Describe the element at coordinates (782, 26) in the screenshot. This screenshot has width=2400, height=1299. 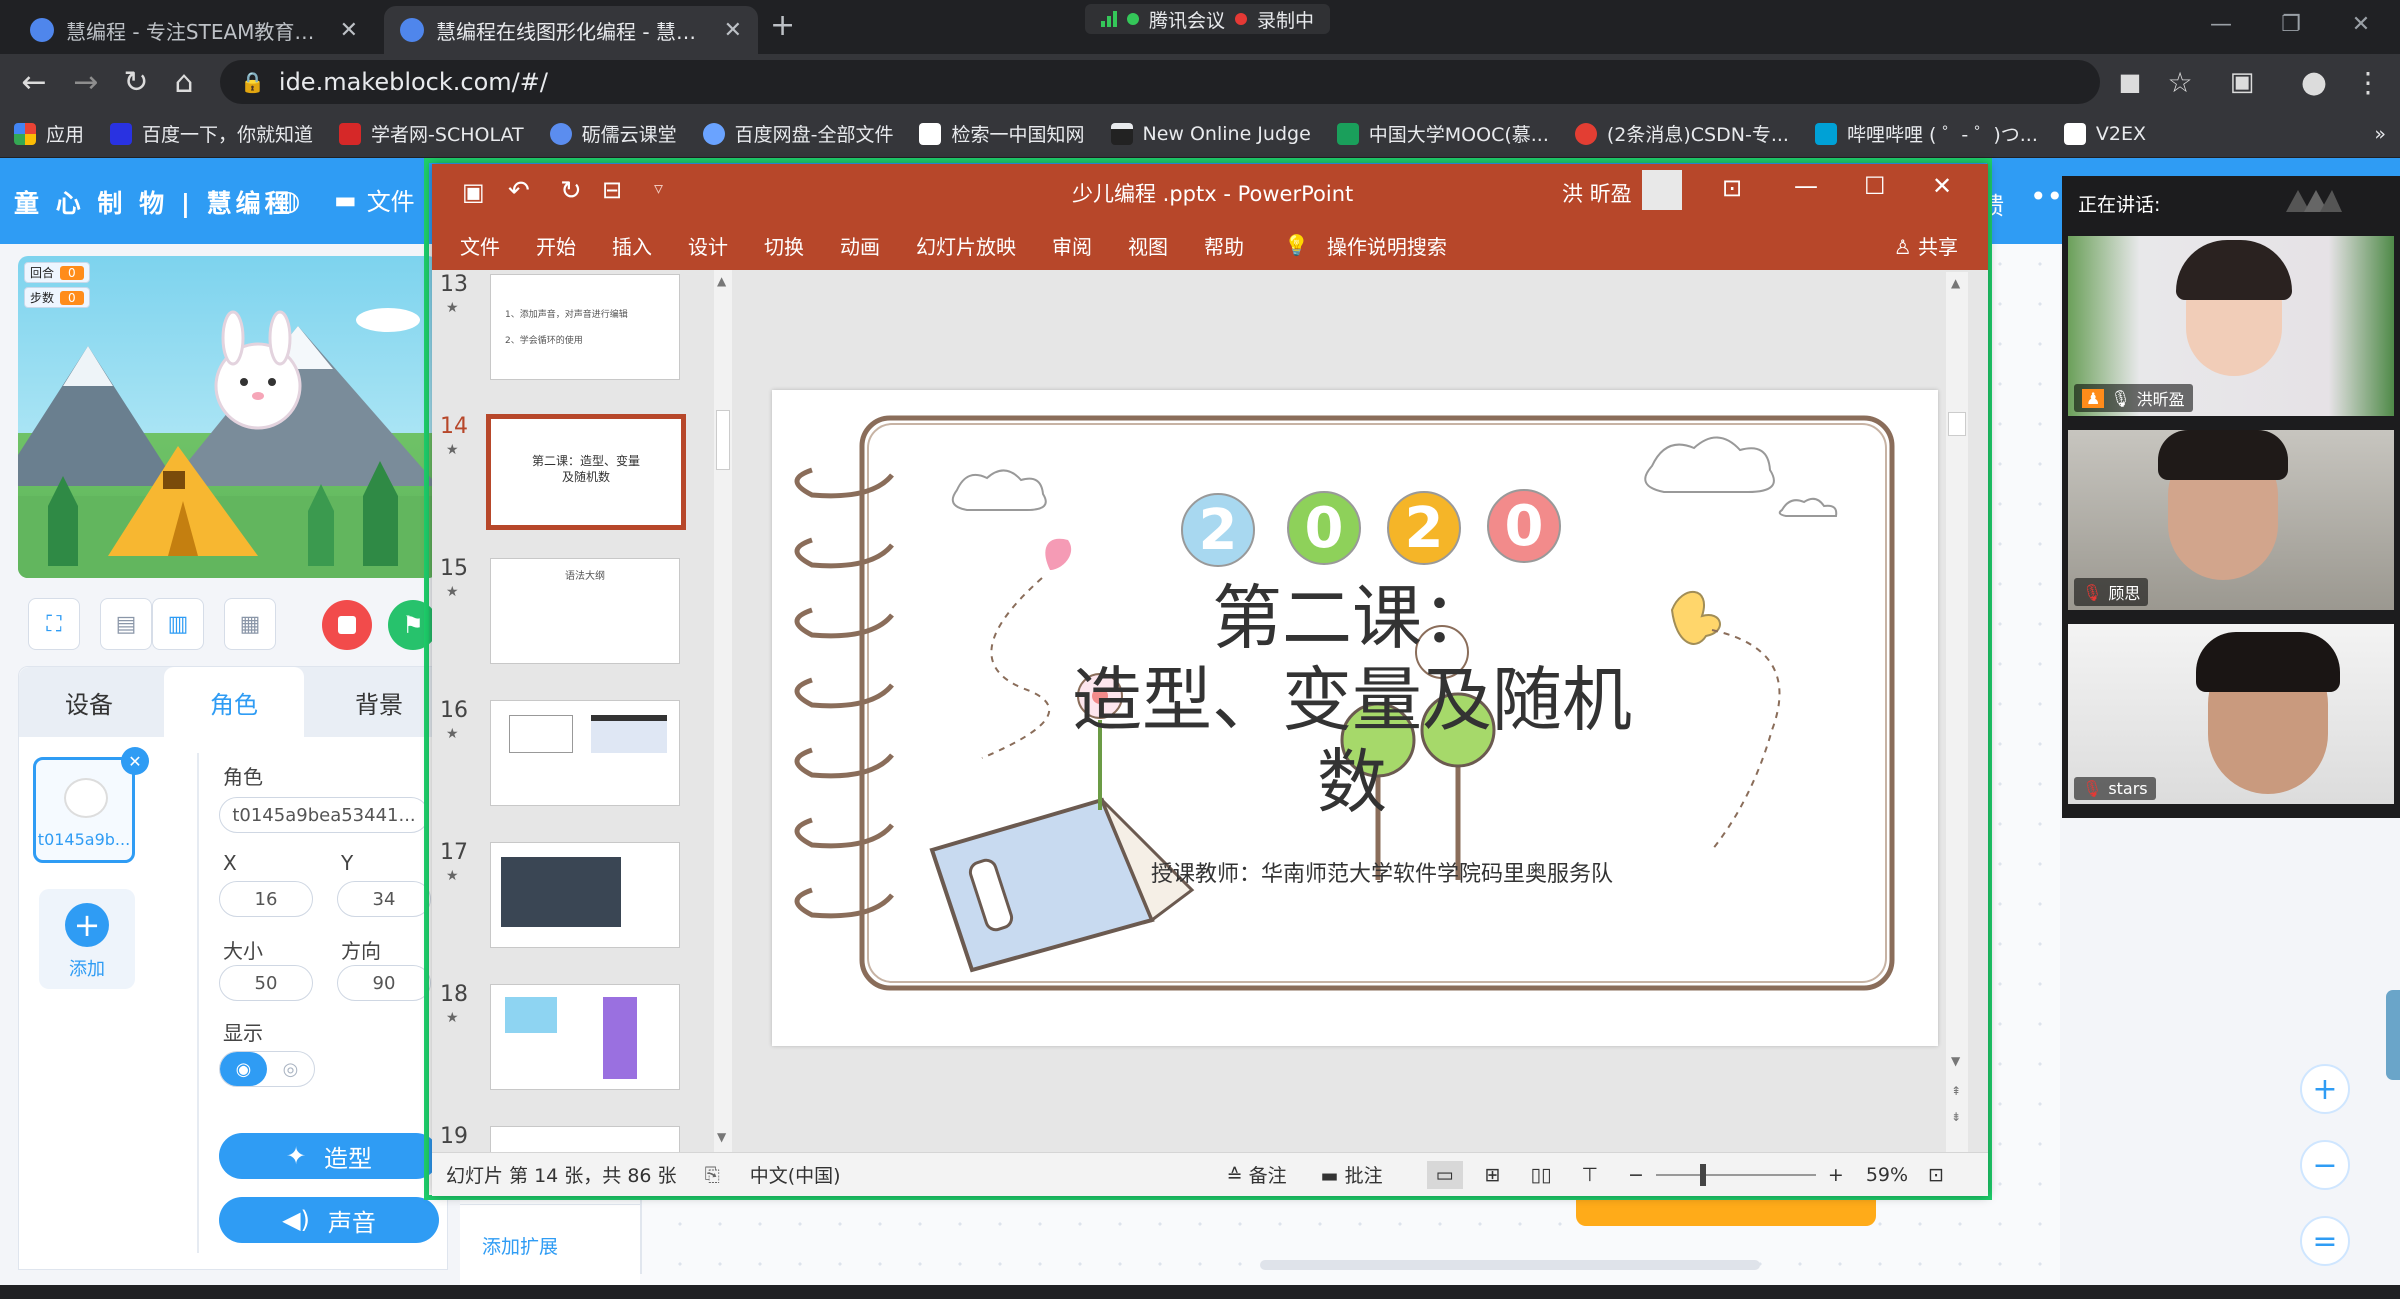
I see `new-tab-button: +` at that location.